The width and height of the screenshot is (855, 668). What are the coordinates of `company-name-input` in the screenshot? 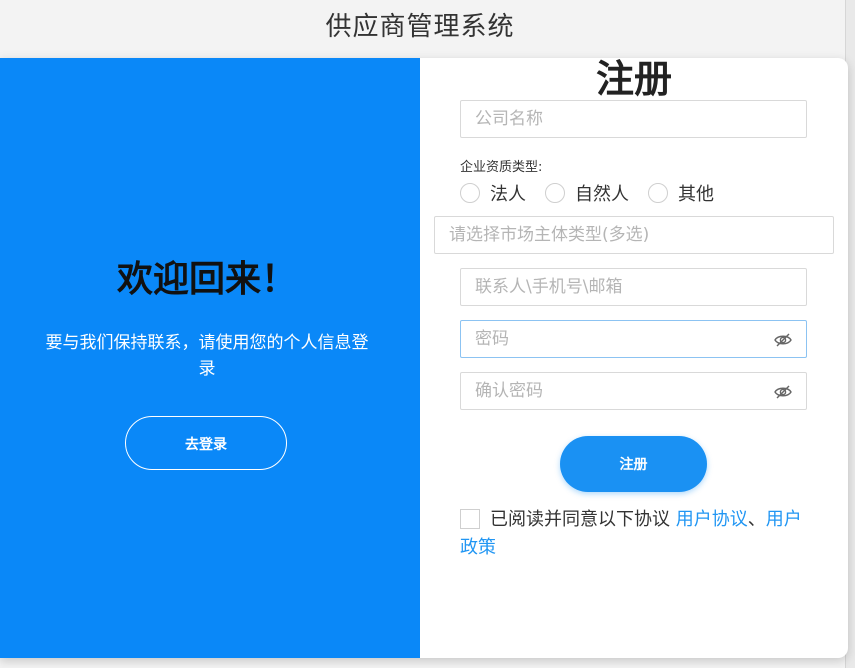 It's located at (633, 119).